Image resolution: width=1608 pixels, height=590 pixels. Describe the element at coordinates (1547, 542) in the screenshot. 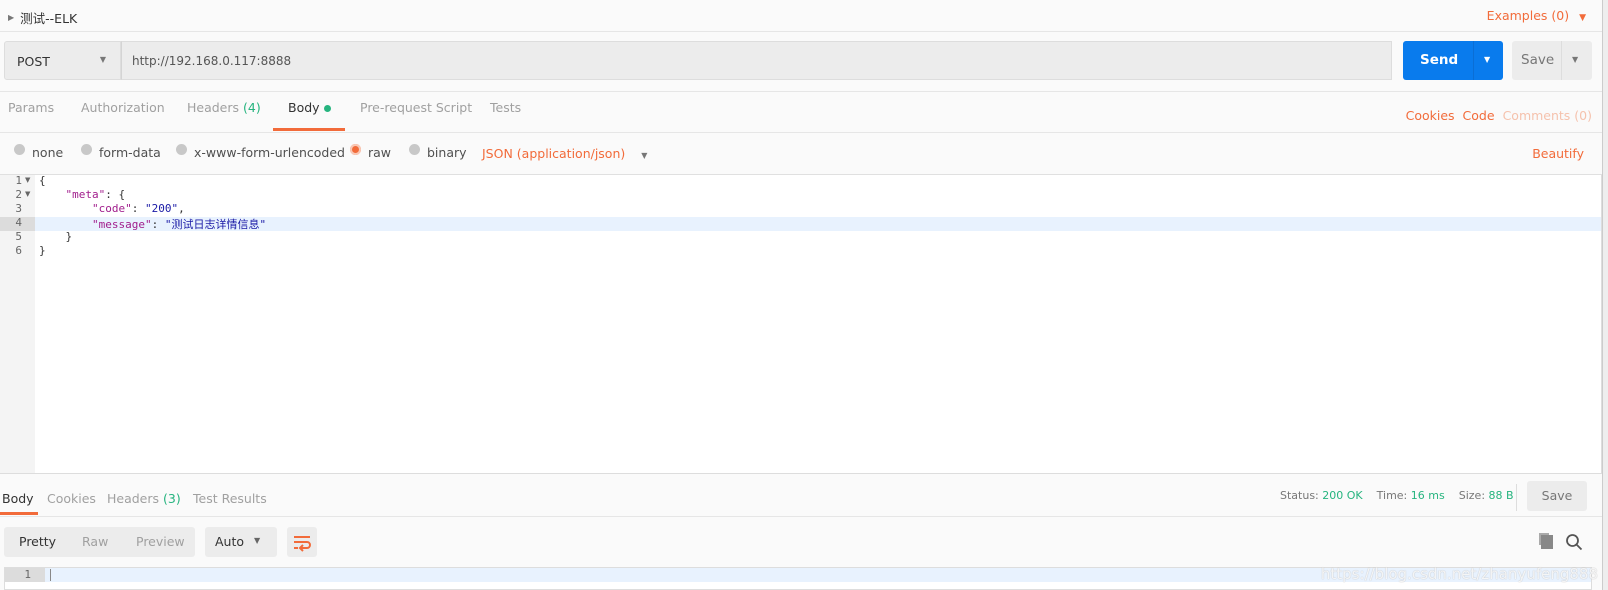

I see `copy-icon` at that location.